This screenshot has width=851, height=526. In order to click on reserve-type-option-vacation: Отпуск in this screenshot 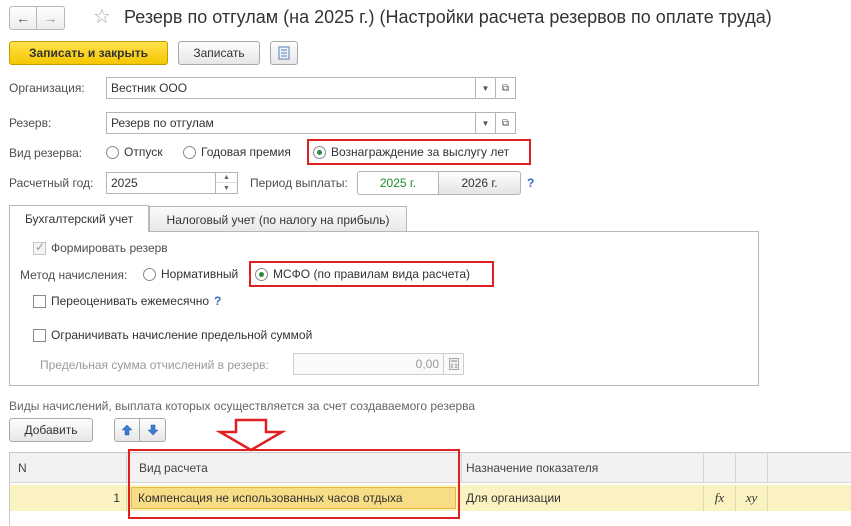, I will do `click(134, 152)`.